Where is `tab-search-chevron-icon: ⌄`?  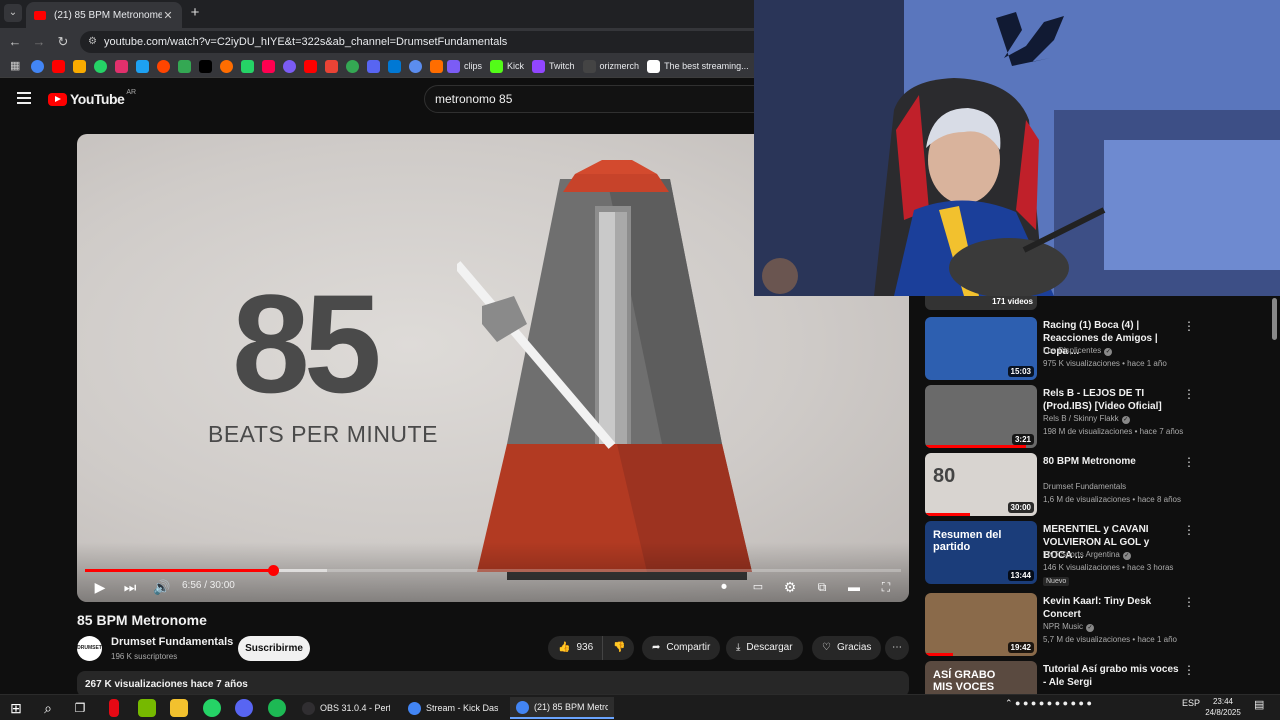 tab-search-chevron-icon: ⌄ is located at coordinates (13, 13).